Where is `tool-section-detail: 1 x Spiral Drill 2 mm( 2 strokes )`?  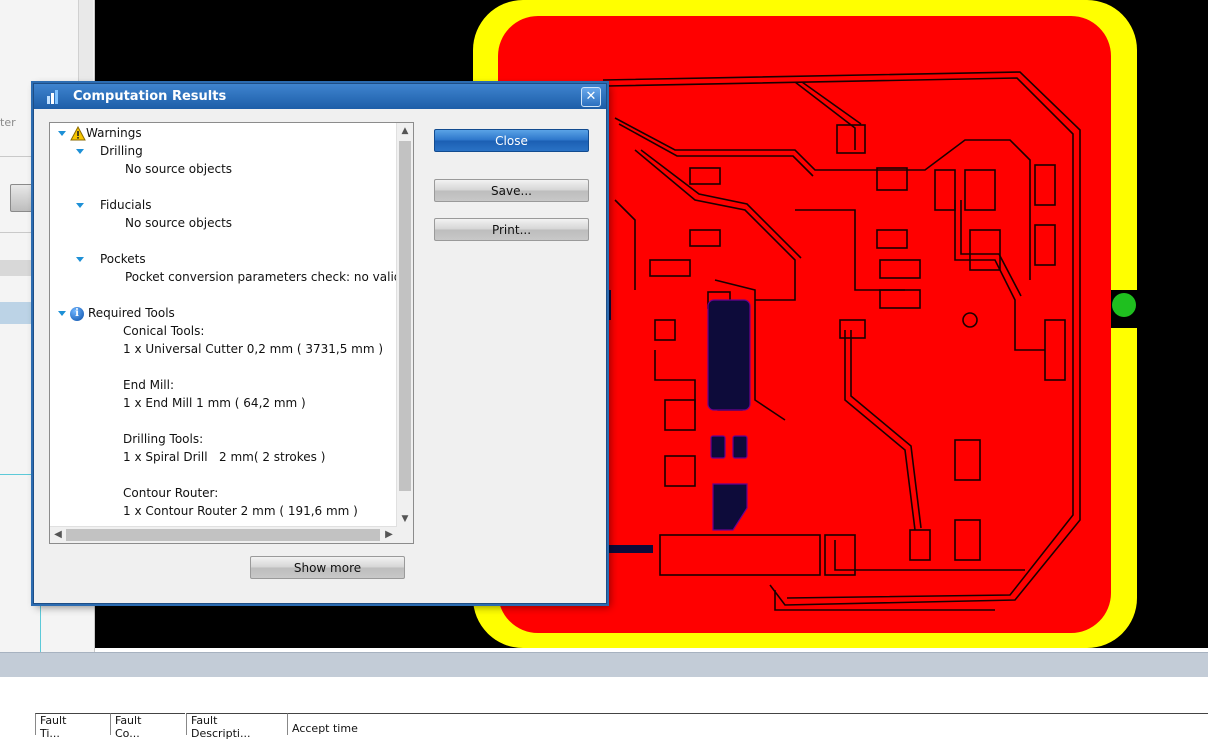 tool-section-detail: 1 x Spiral Drill 2 mm( 2 strokes ) is located at coordinates (224, 457).